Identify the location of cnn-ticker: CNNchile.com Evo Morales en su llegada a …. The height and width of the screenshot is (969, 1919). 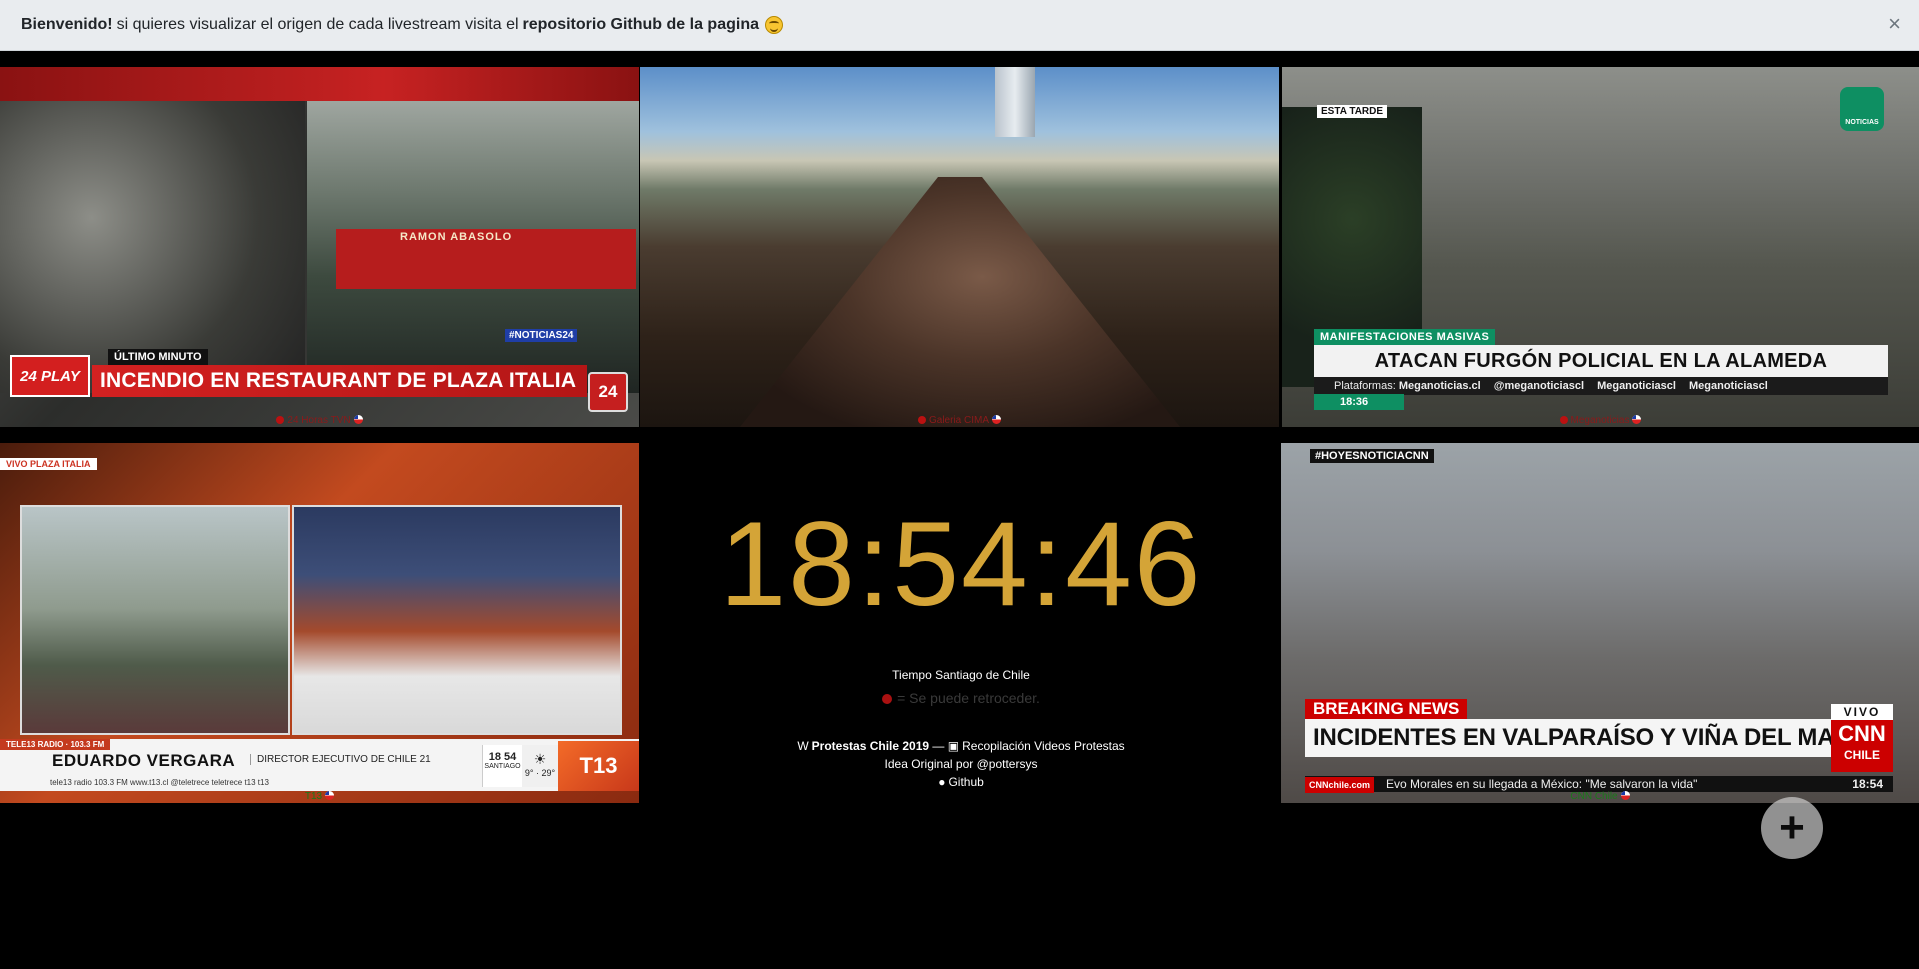
(1599, 784).